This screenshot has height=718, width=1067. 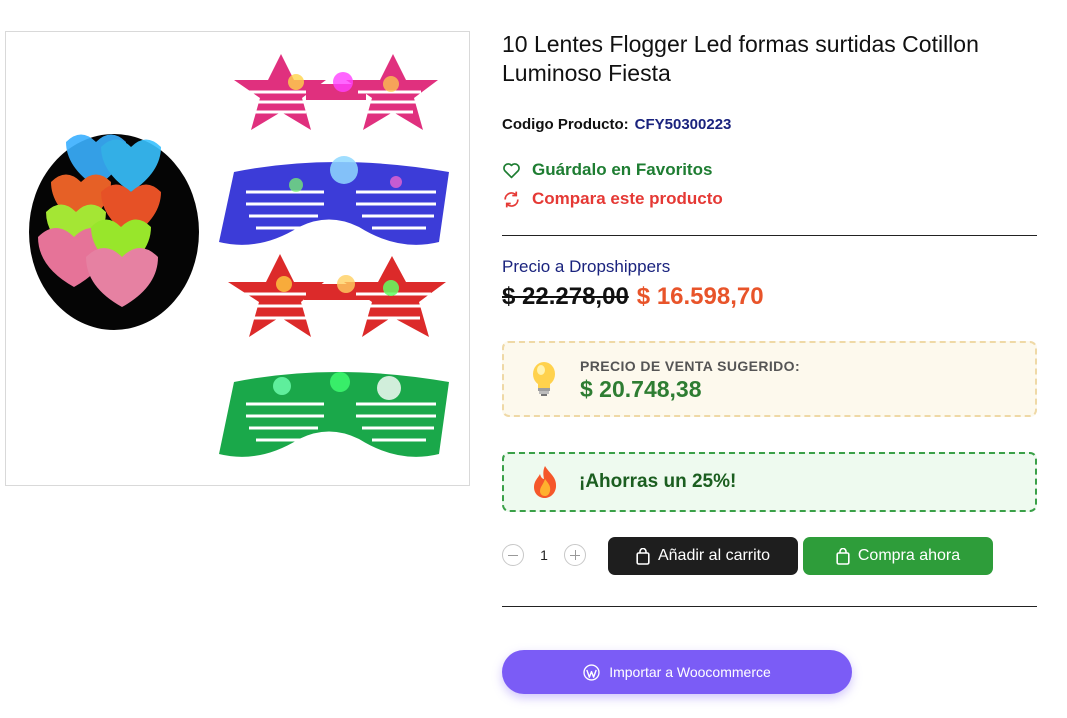 I want to click on savings-box: ¡Ahorras un 25%!, so click(x=769, y=482).